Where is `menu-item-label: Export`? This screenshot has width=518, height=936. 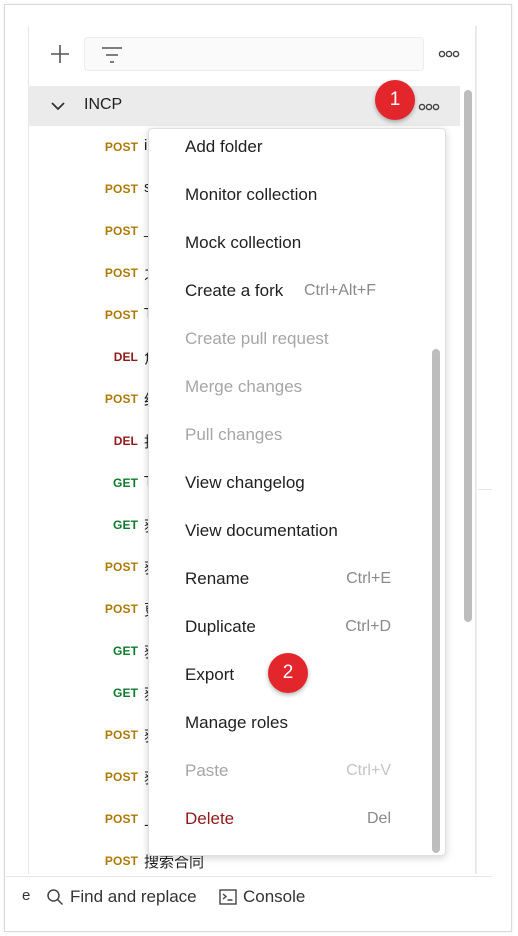
menu-item-label: Export is located at coordinates (210, 674).